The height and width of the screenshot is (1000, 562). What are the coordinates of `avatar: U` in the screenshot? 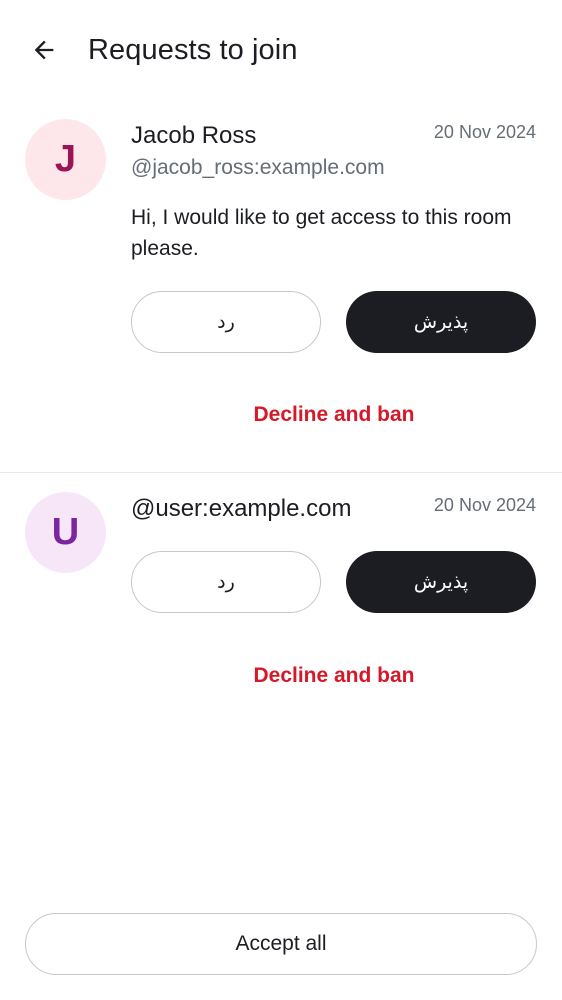 It's located at (65, 532).